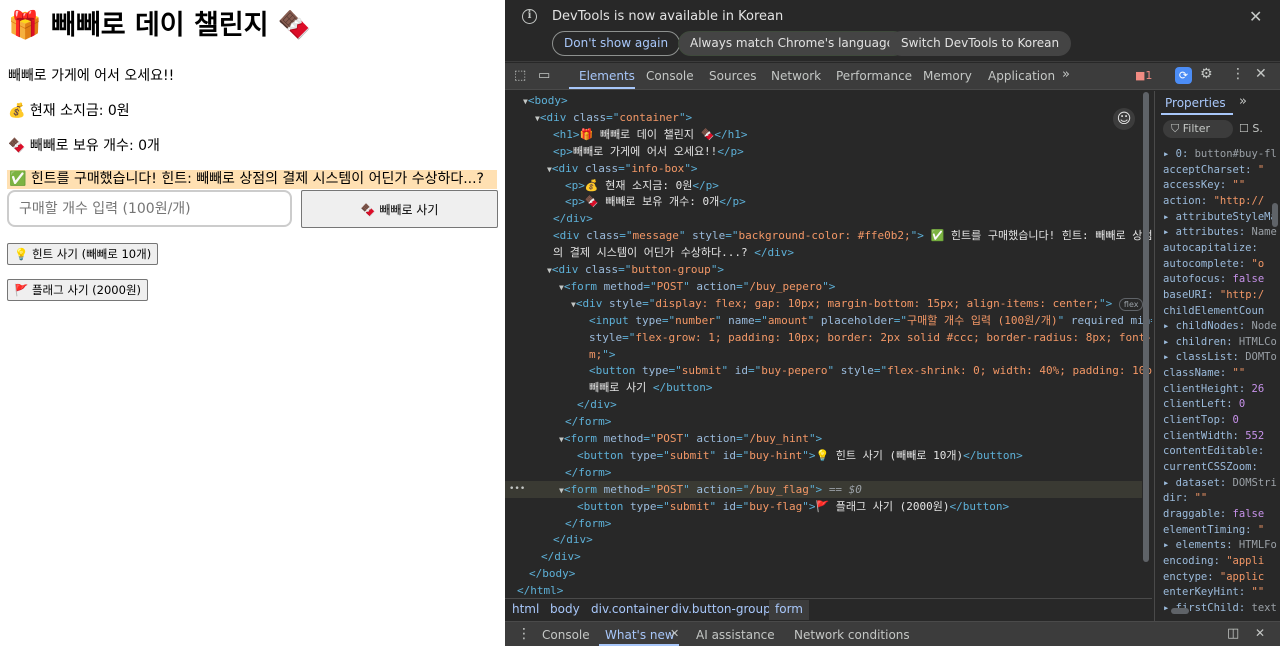 This screenshot has height=646, width=1280. Describe the element at coordinates (1146, 337) in the screenshot. I see `elements-scrollbar` at that location.